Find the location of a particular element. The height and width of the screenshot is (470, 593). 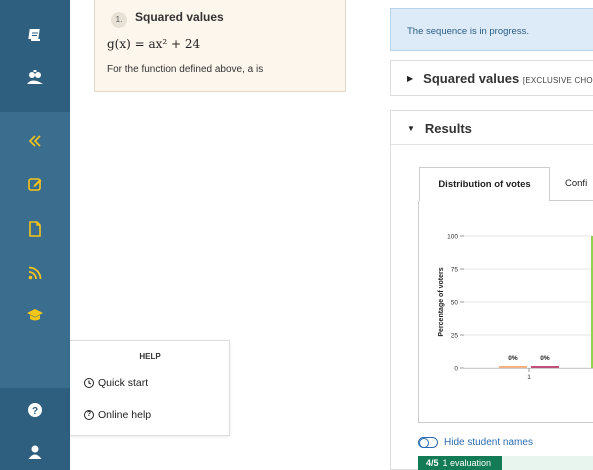

help-title: HELP is located at coordinates (150, 356).